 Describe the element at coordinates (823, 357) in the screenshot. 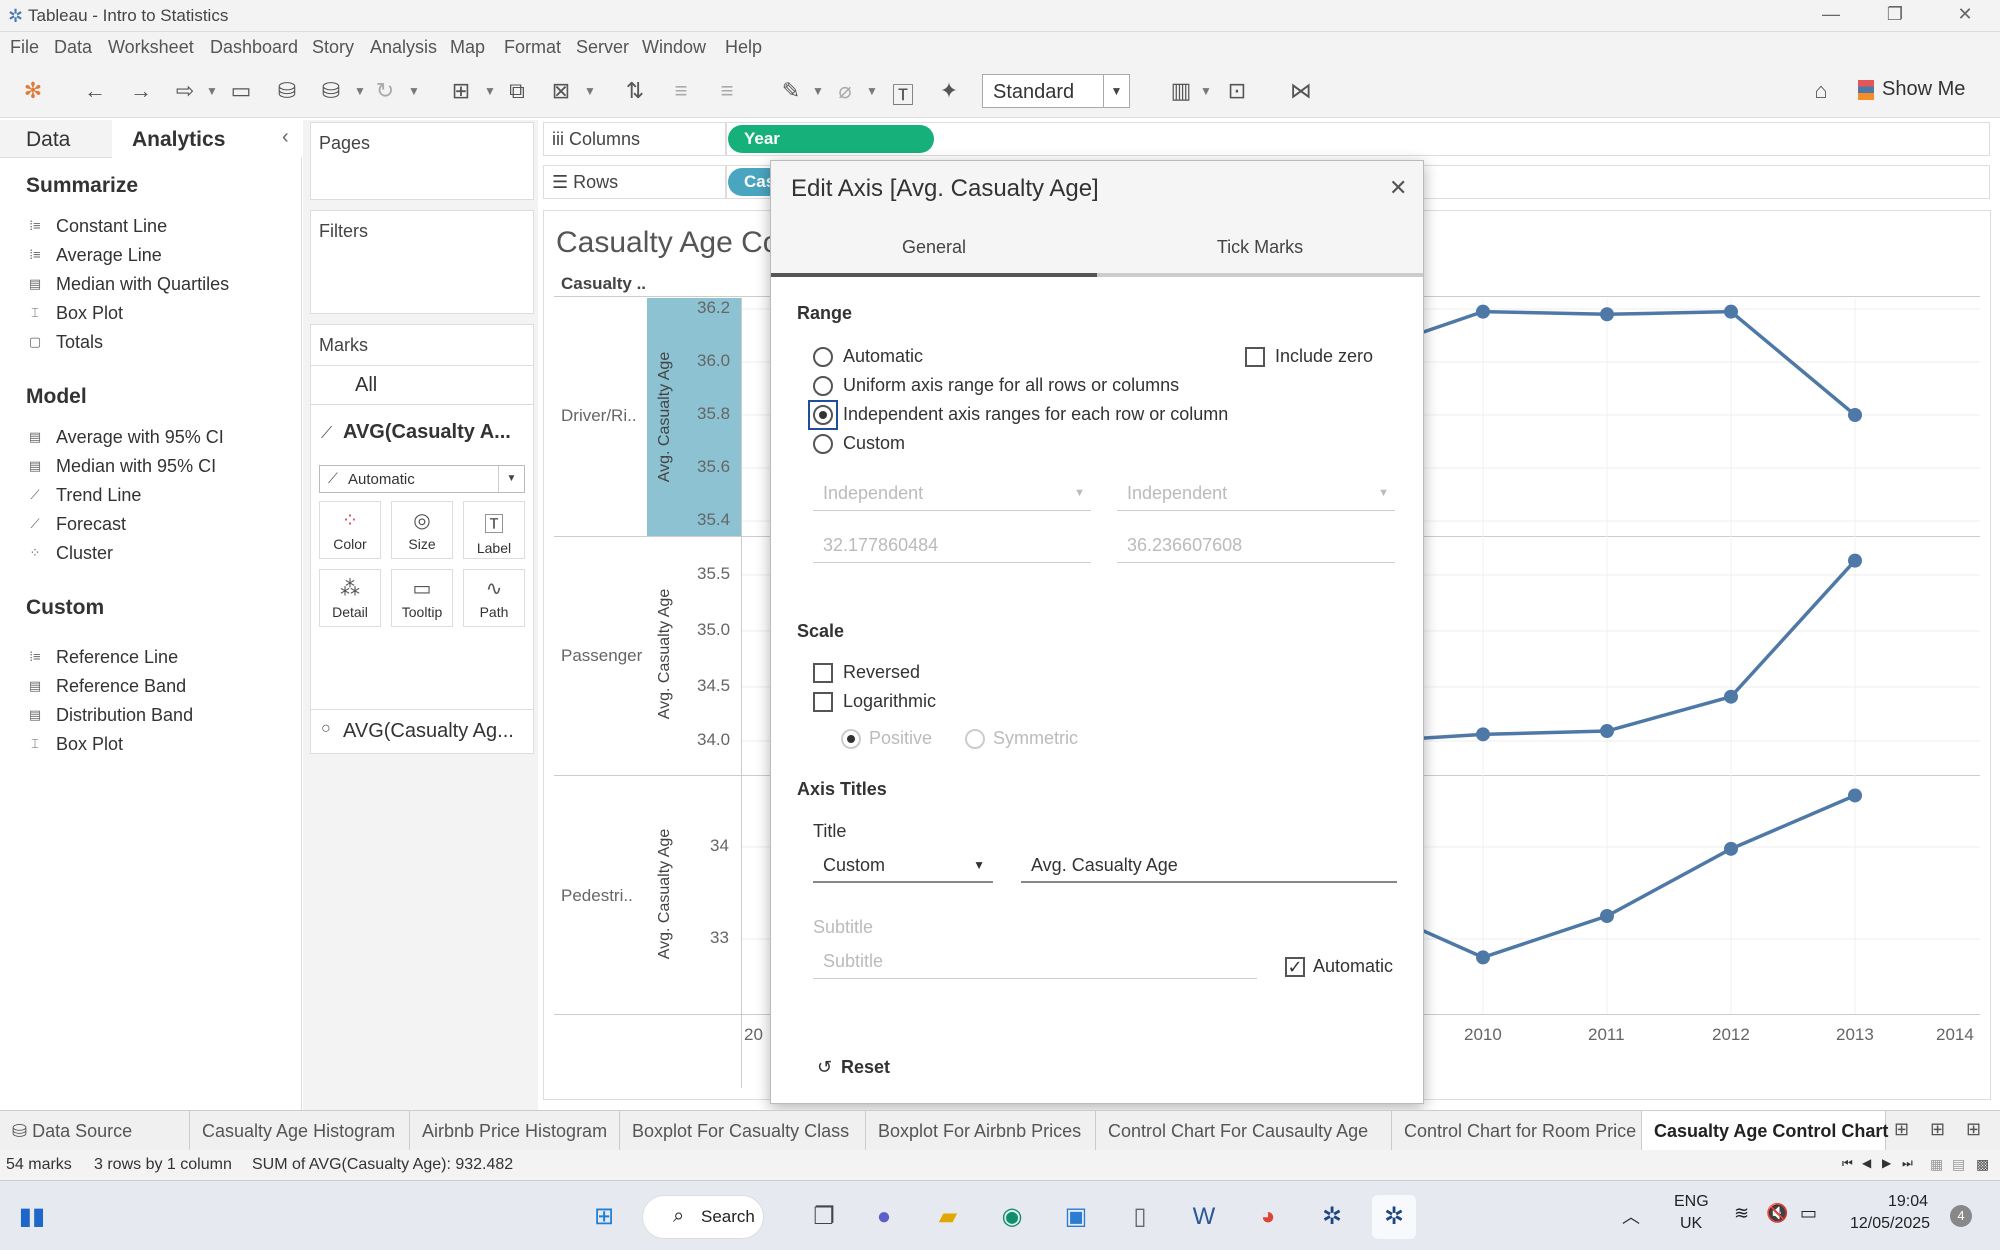

I see `radio-automatic` at that location.